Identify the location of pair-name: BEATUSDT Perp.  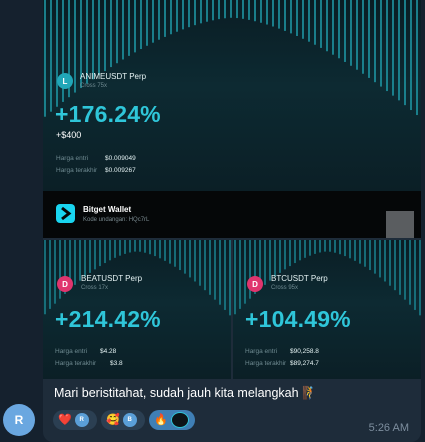
(112, 278).